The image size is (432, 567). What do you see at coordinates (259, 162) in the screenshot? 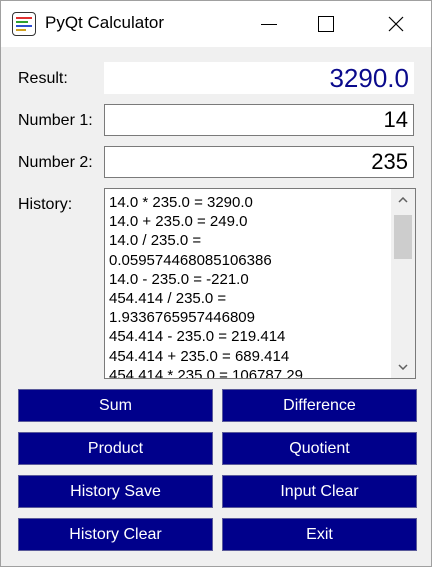
I see `number2-input: 235` at bounding box center [259, 162].